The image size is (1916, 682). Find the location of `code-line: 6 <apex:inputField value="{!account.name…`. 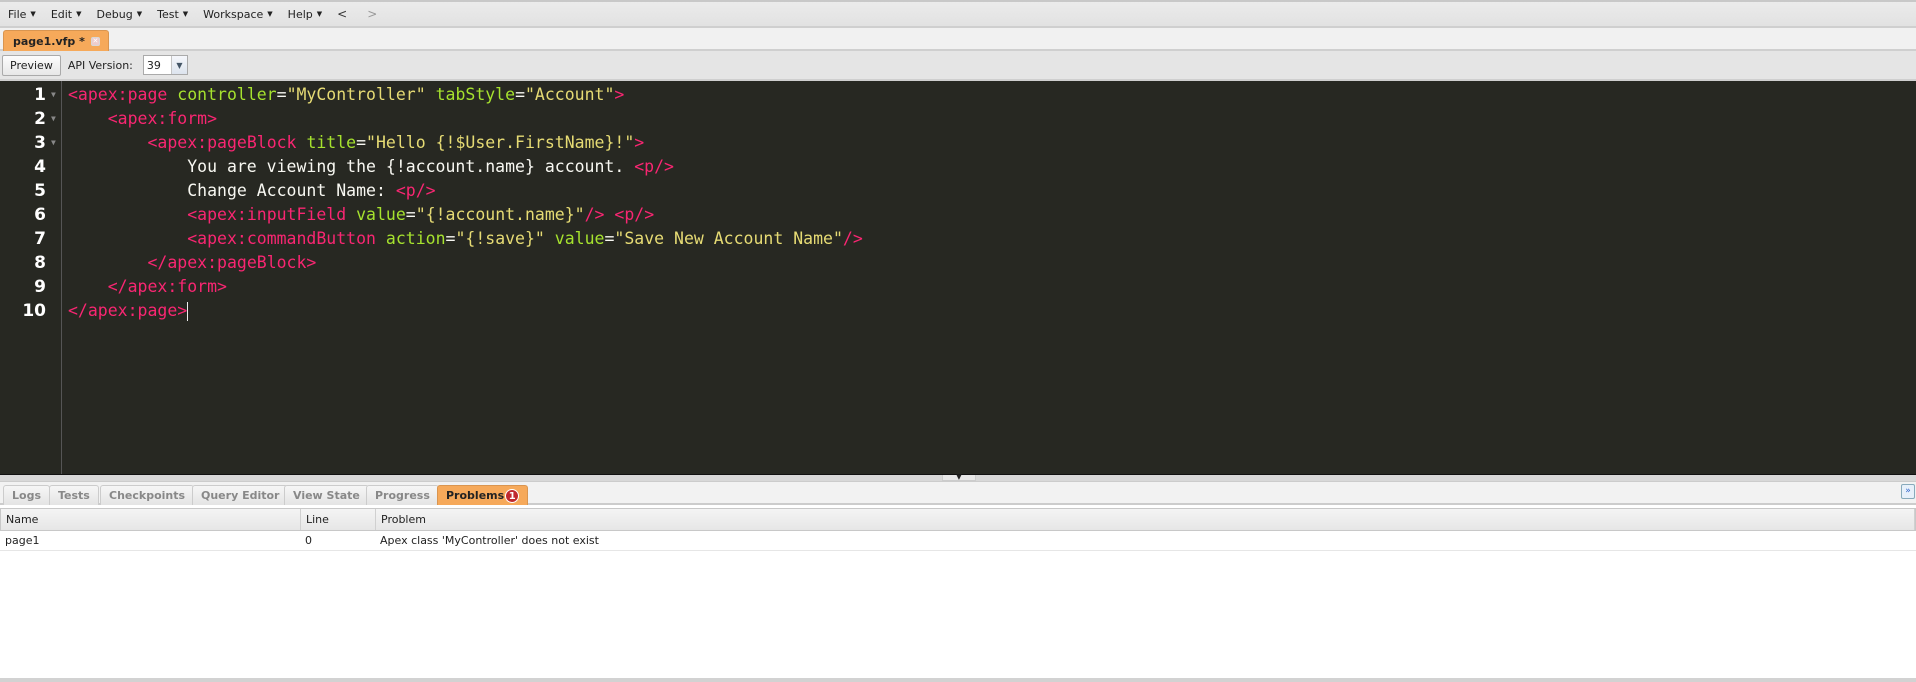

code-line: 6 <apex:inputField value="{!account.name… is located at coordinates (950, 215).